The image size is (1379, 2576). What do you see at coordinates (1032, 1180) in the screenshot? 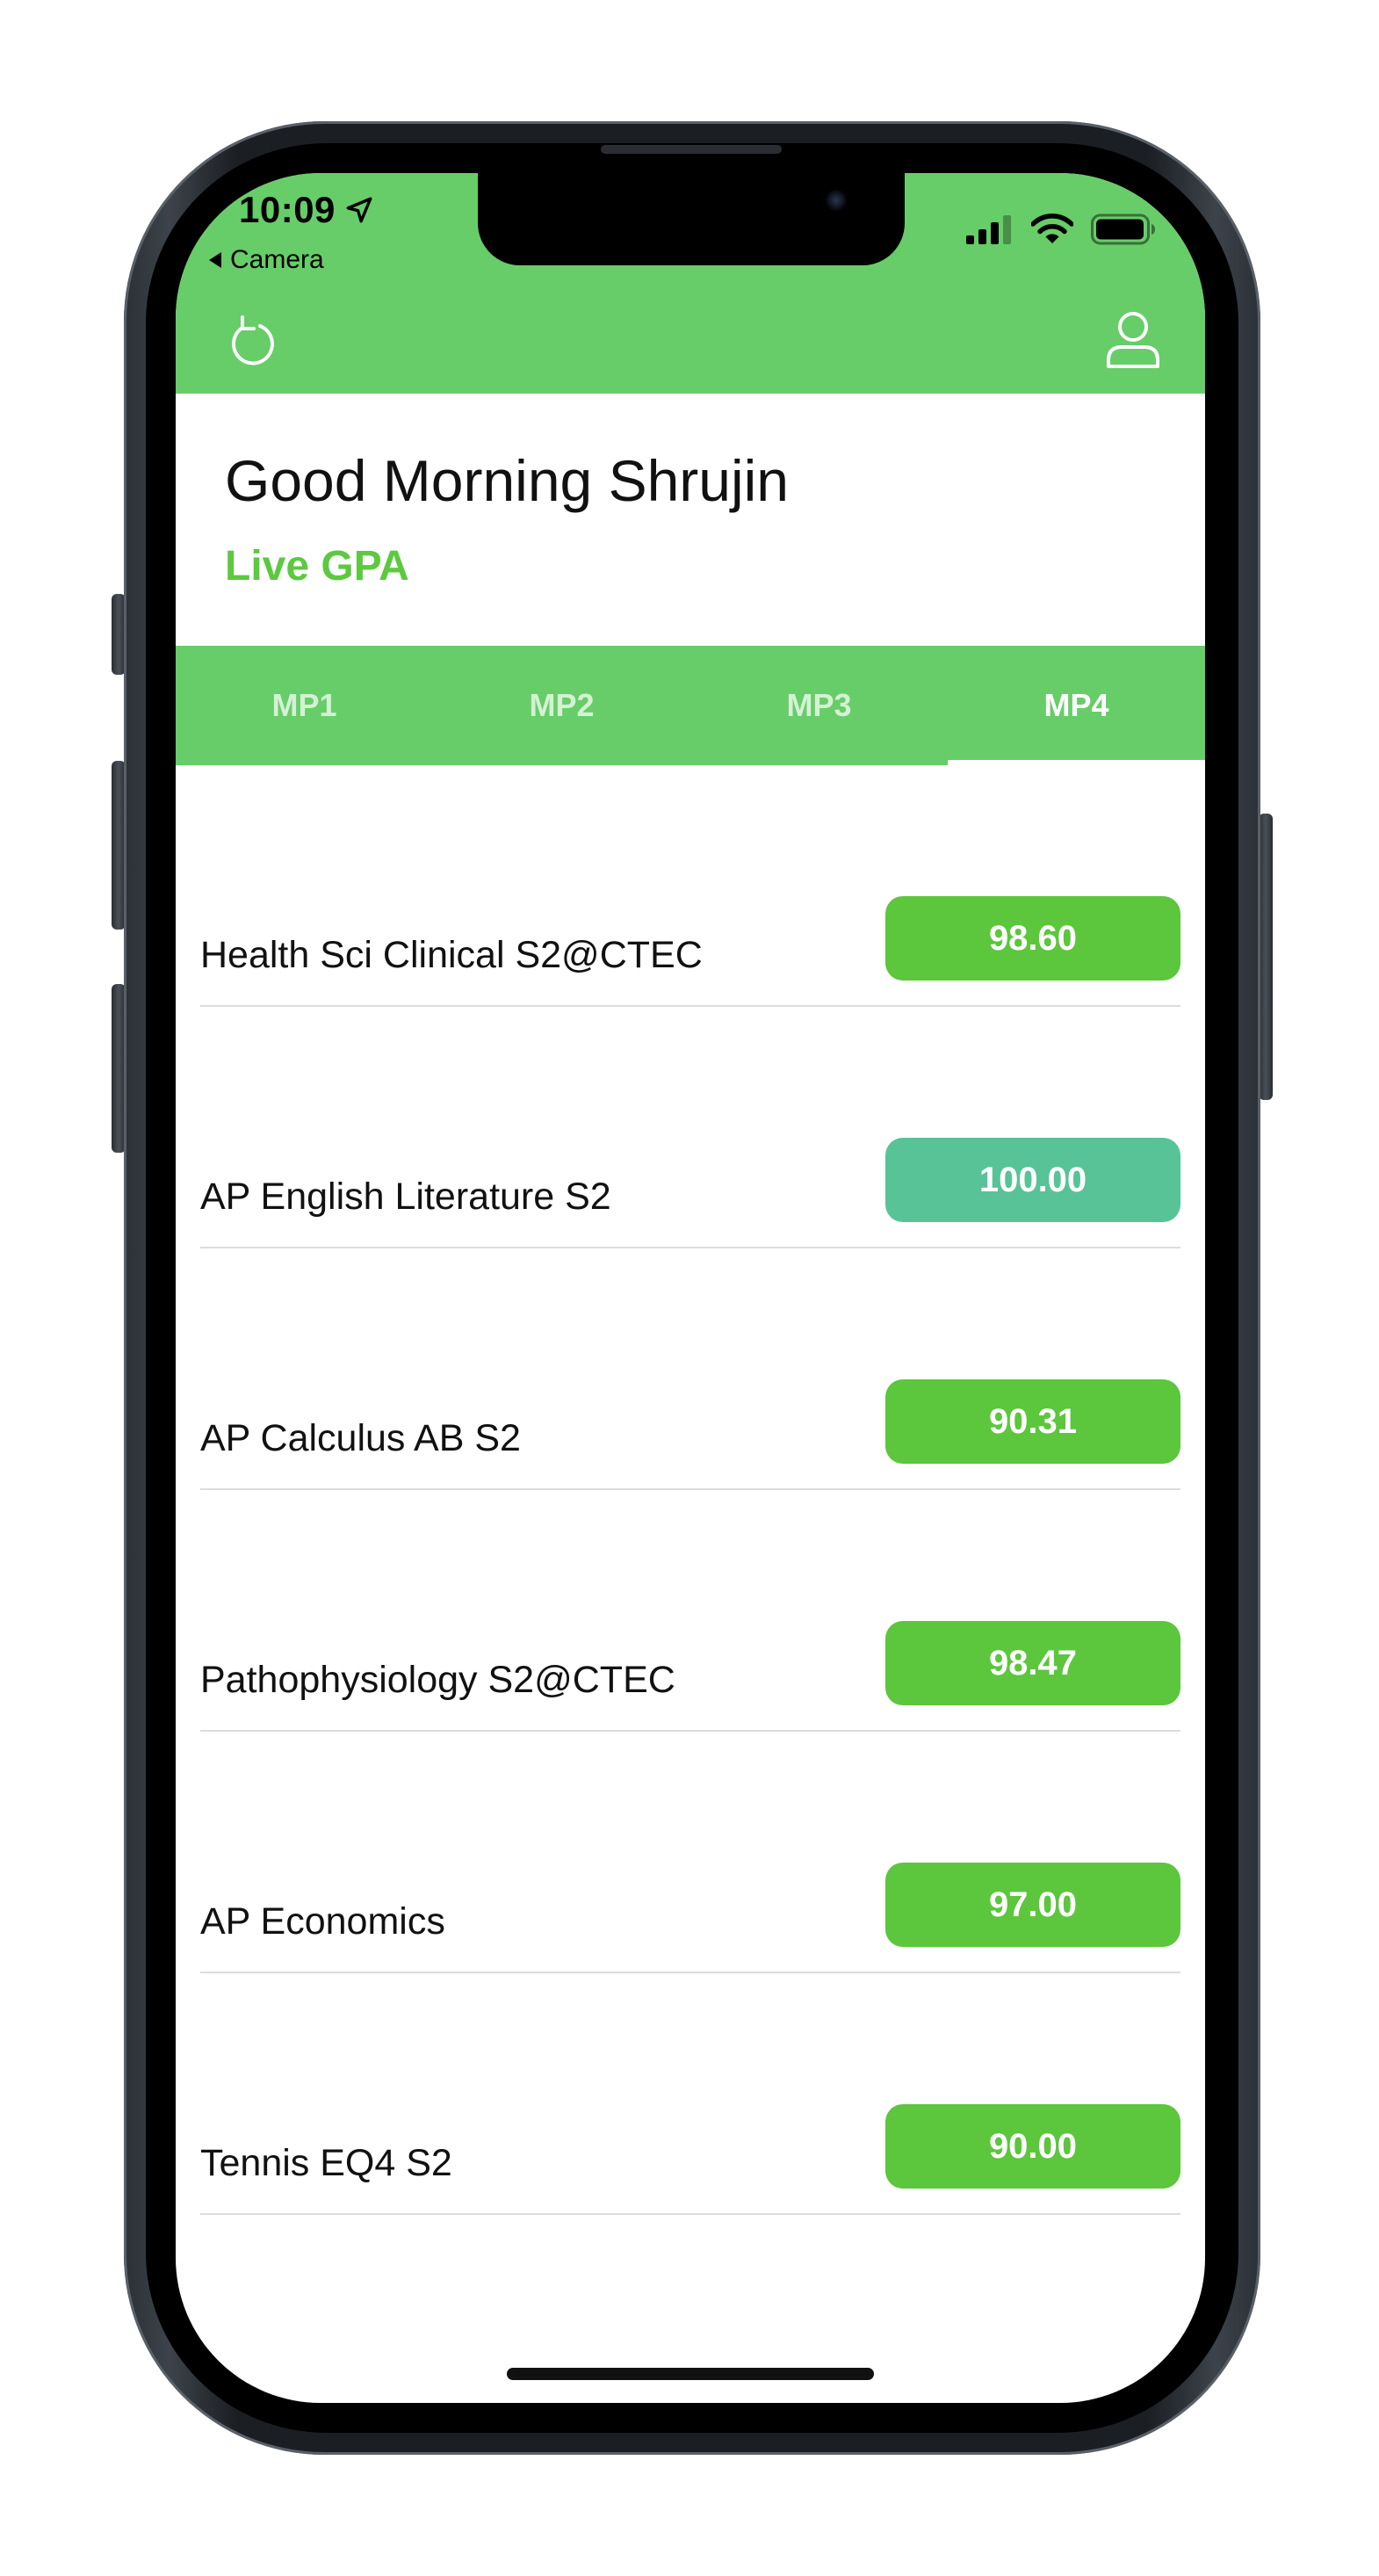
I see `grade-badge: 100.00` at bounding box center [1032, 1180].